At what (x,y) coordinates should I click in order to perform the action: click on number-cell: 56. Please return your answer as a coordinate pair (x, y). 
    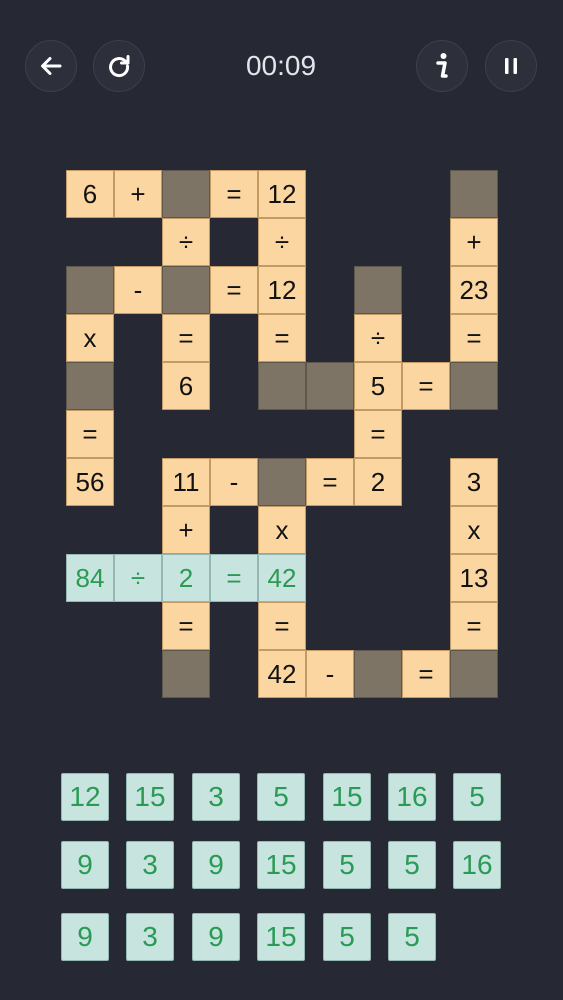
    Looking at the image, I should click on (90, 482).